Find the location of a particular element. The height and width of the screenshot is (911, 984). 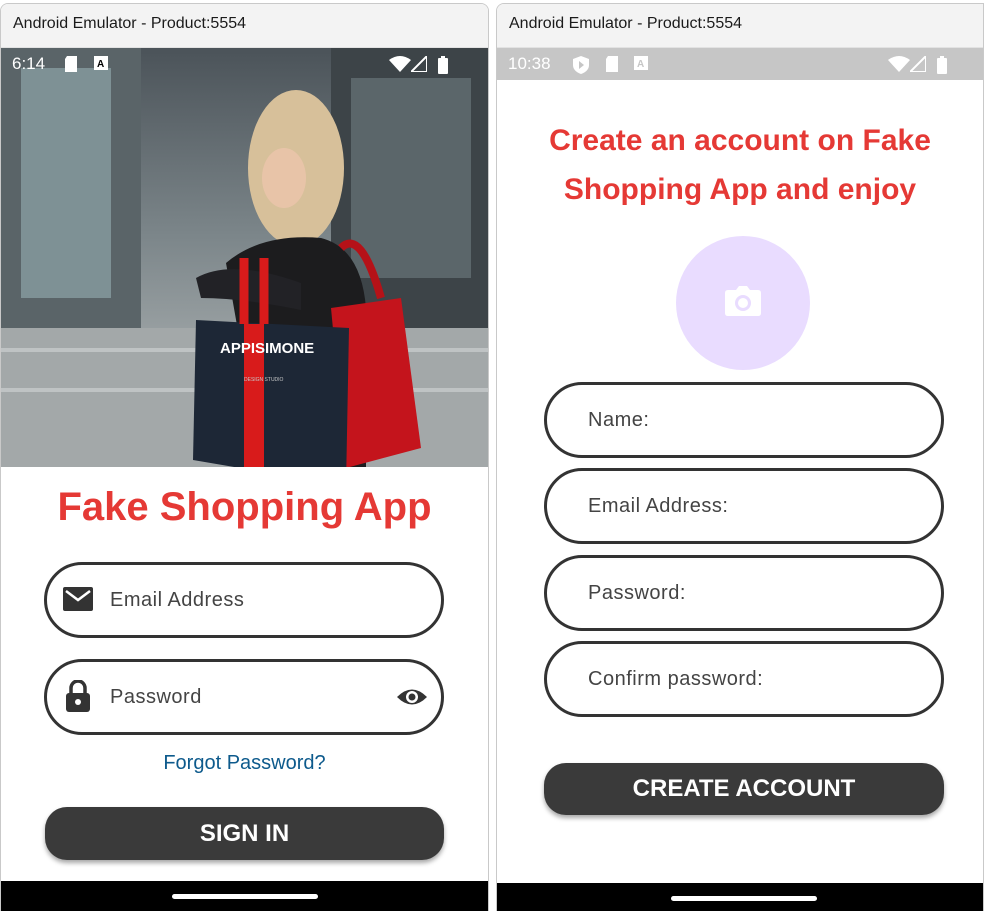

email-field: Email Address is located at coordinates (244, 600).